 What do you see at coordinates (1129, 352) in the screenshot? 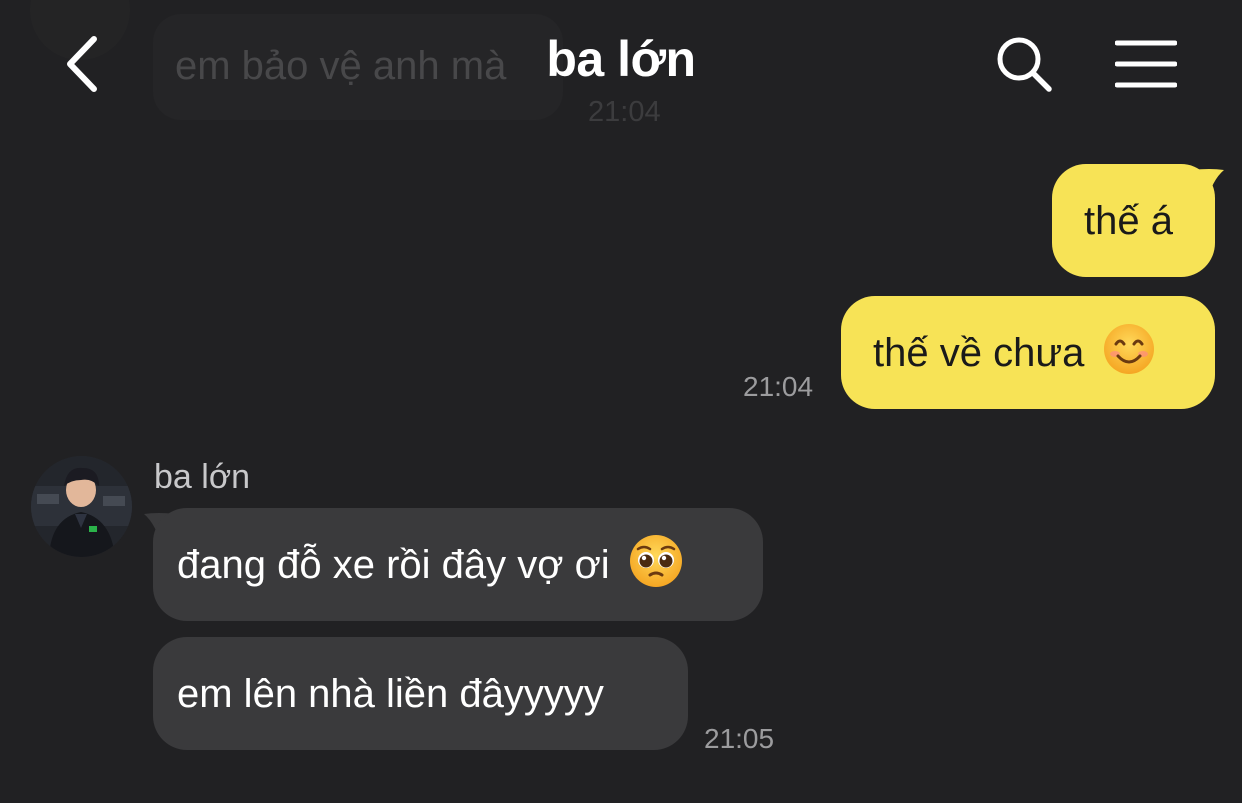
I see `smiling-face-icon` at bounding box center [1129, 352].